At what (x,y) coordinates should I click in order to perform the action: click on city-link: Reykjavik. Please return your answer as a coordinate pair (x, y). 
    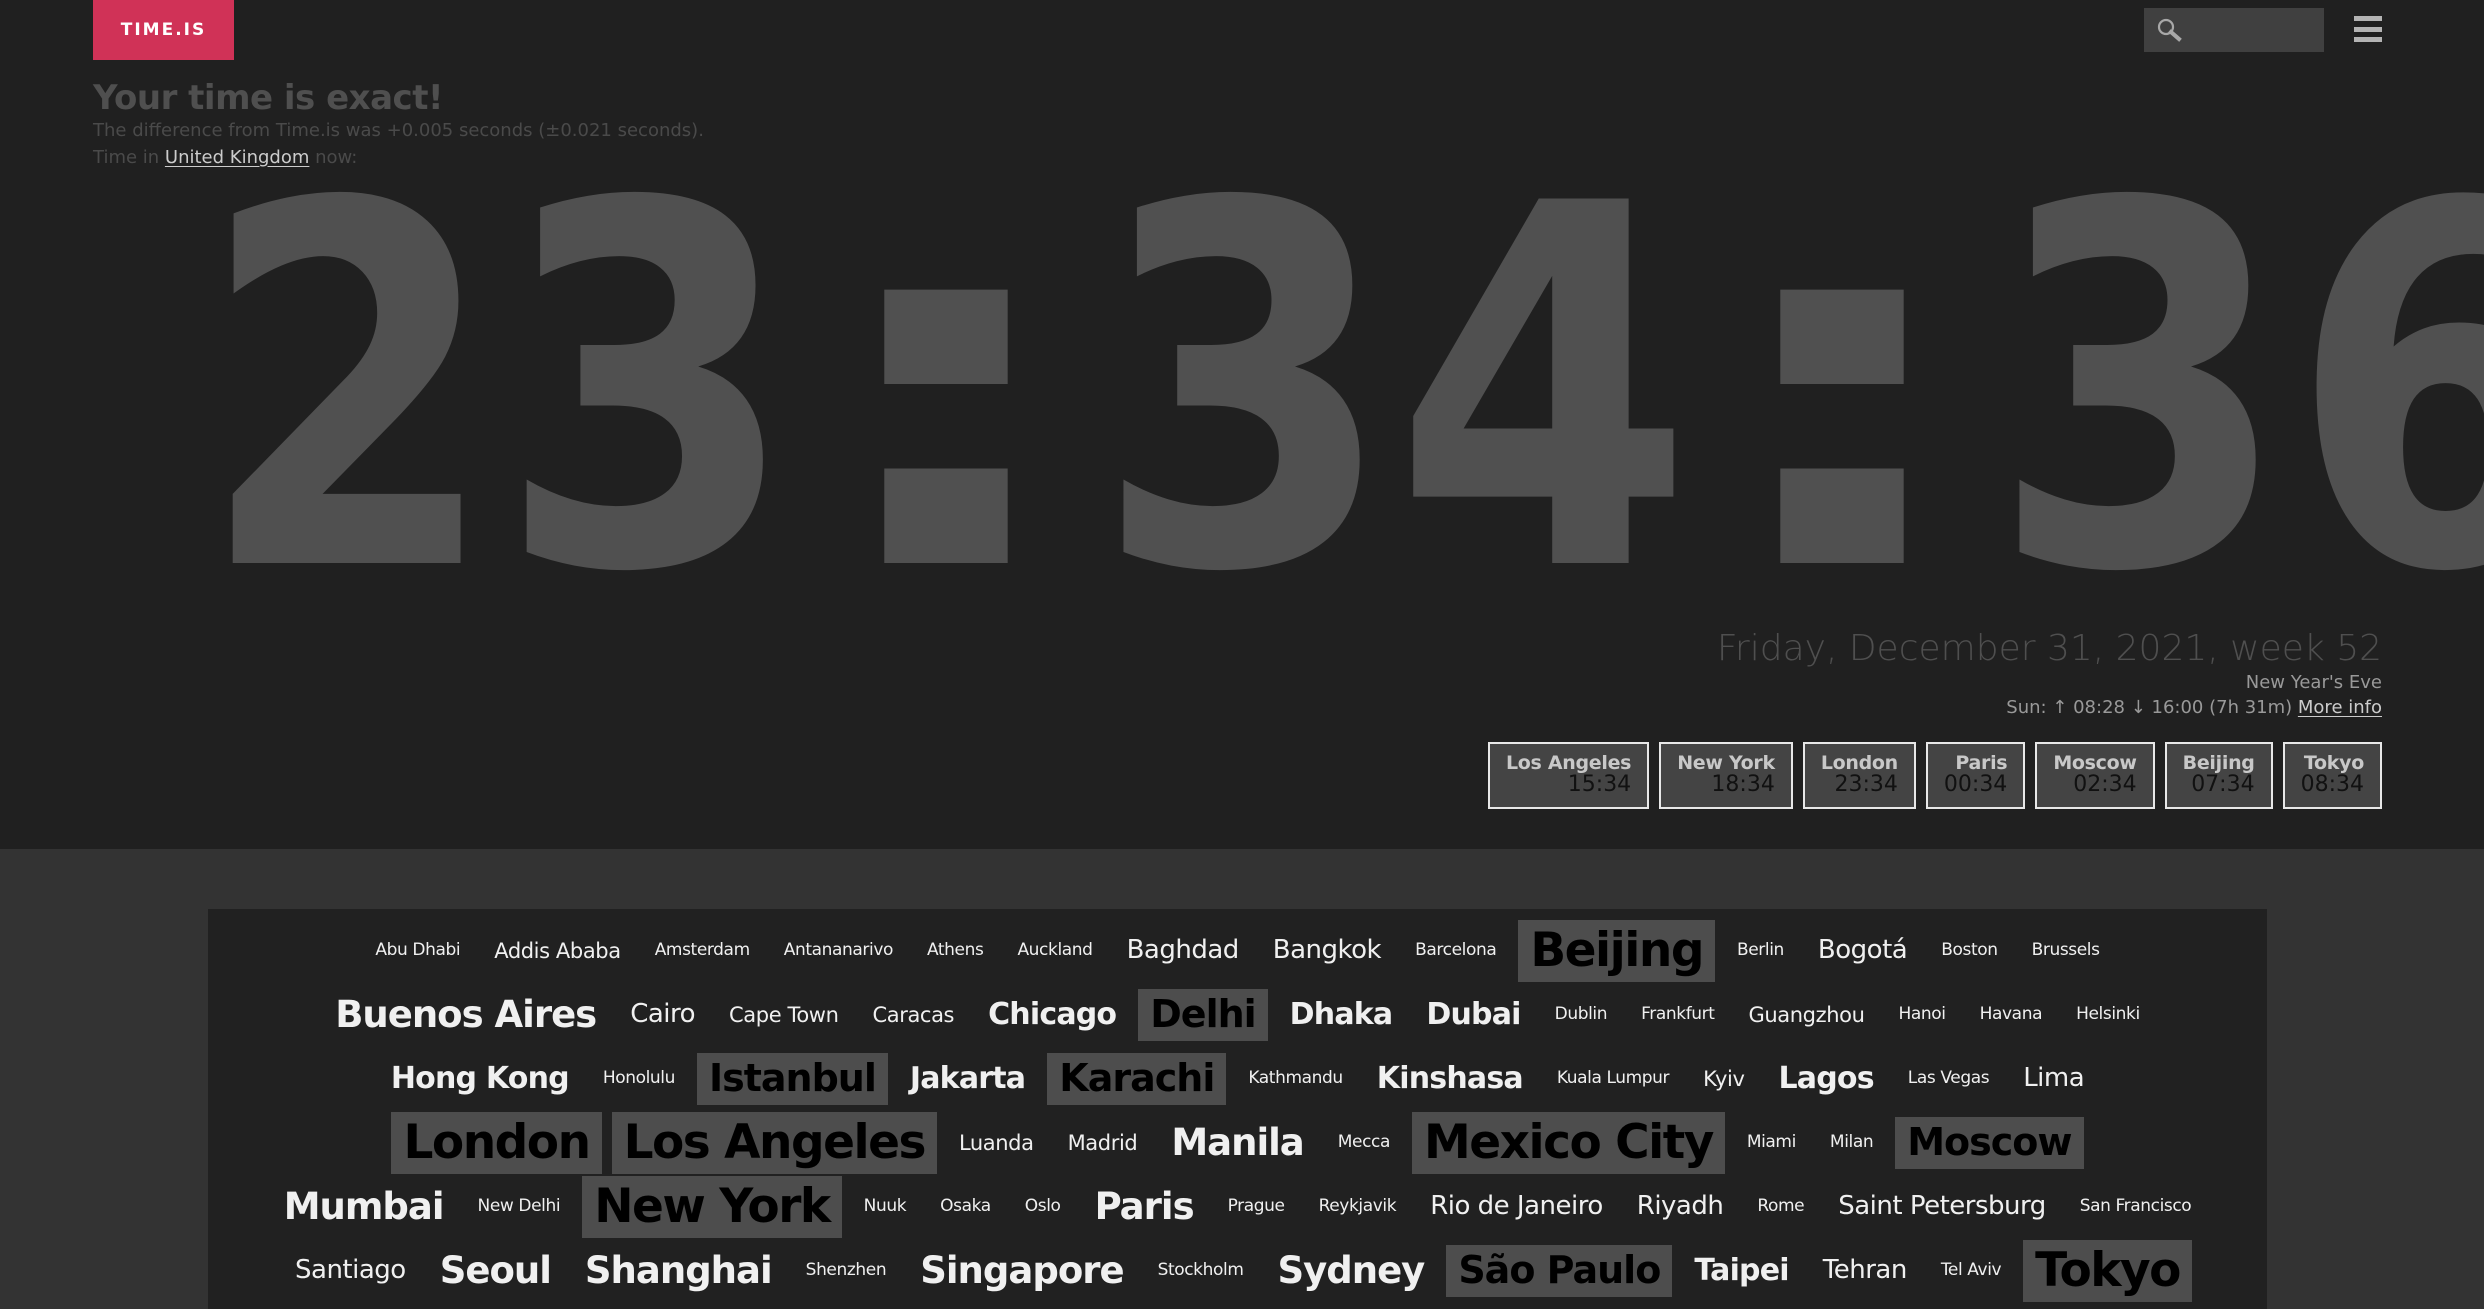
    Looking at the image, I should click on (1358, 1207).